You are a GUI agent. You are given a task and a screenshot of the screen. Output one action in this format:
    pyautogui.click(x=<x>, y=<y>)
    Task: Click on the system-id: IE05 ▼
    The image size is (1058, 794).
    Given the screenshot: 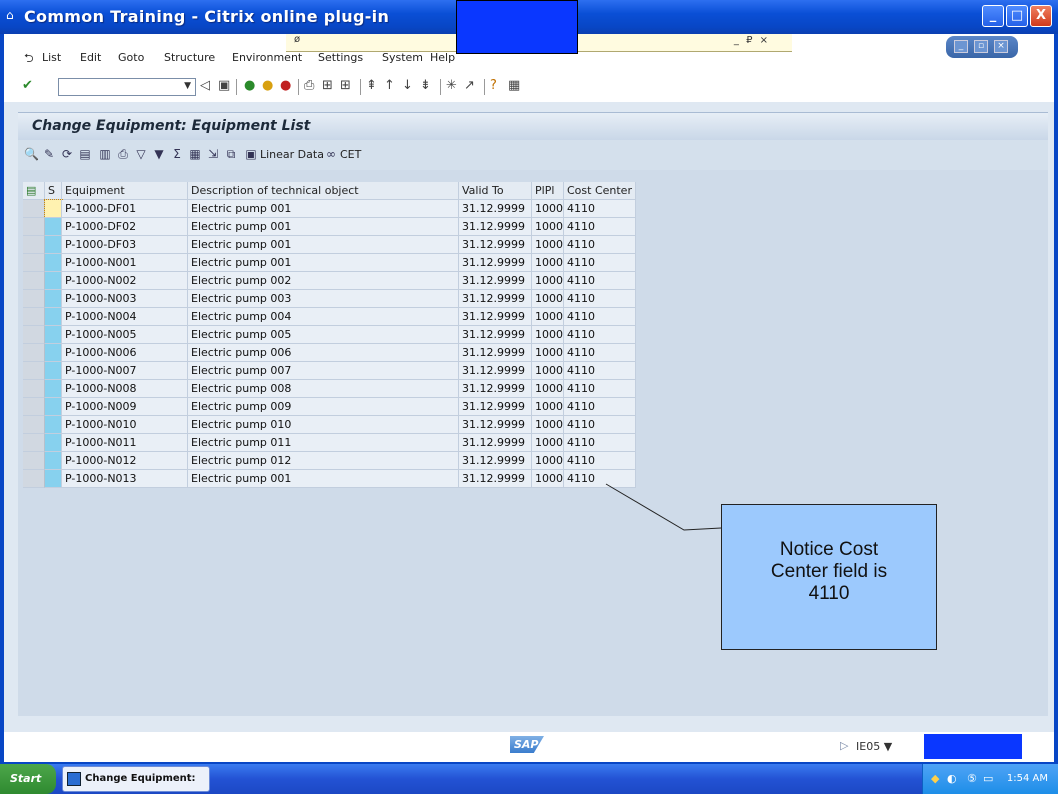 What is the action you would take?
    pyautogui.click(x=874, y=746)
    